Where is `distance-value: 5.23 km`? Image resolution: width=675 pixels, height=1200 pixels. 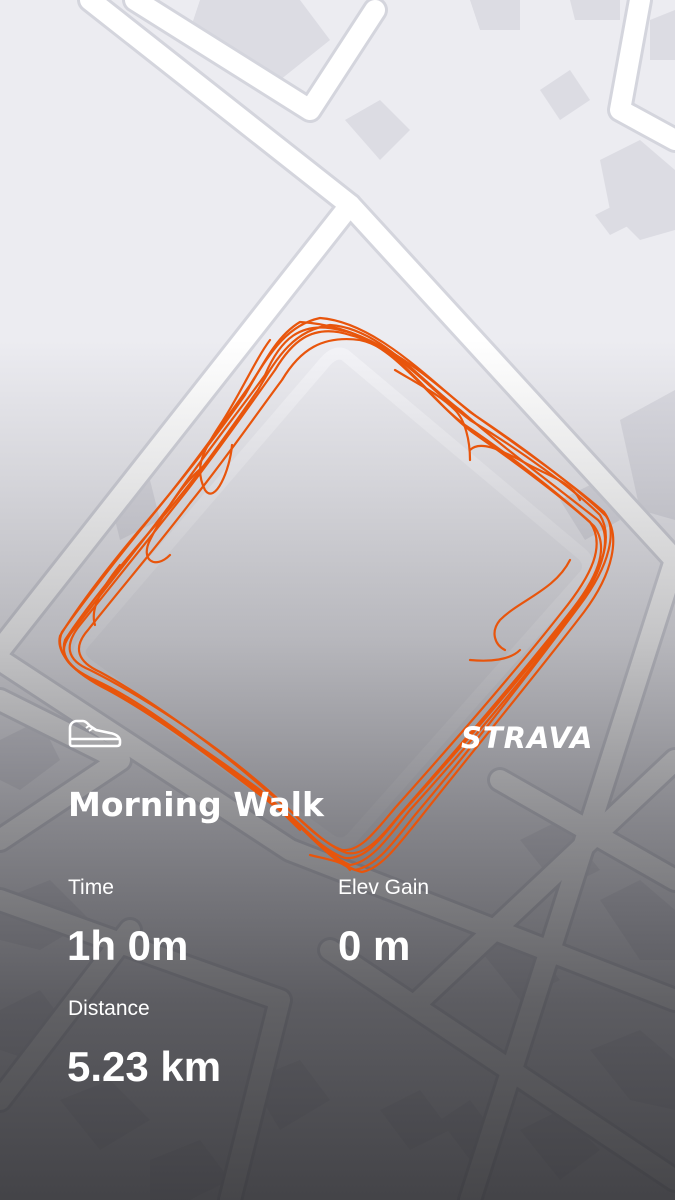
distance-value: 5.23 km is located at coordinates (144, 1066).